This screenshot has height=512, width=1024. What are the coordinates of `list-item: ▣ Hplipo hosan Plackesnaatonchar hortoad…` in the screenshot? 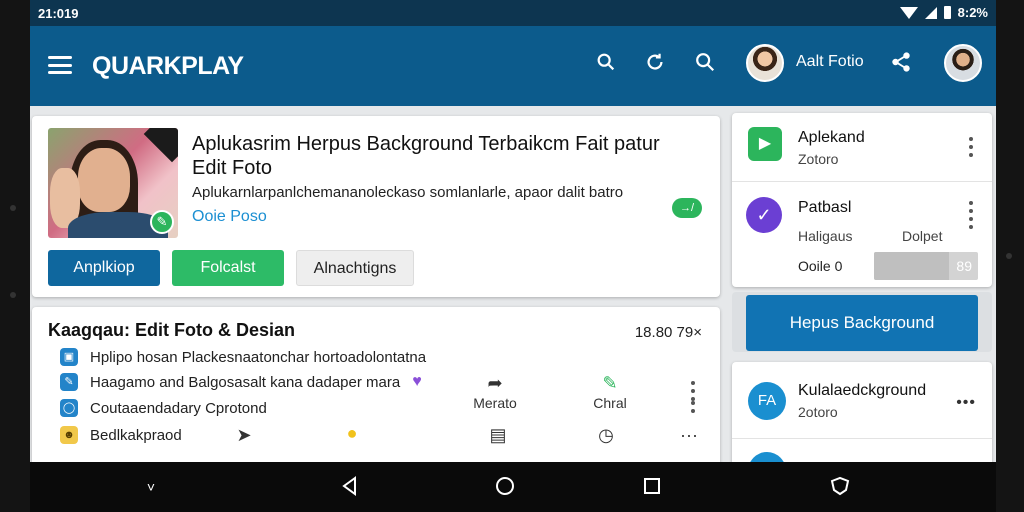 It's located at (243, 357).